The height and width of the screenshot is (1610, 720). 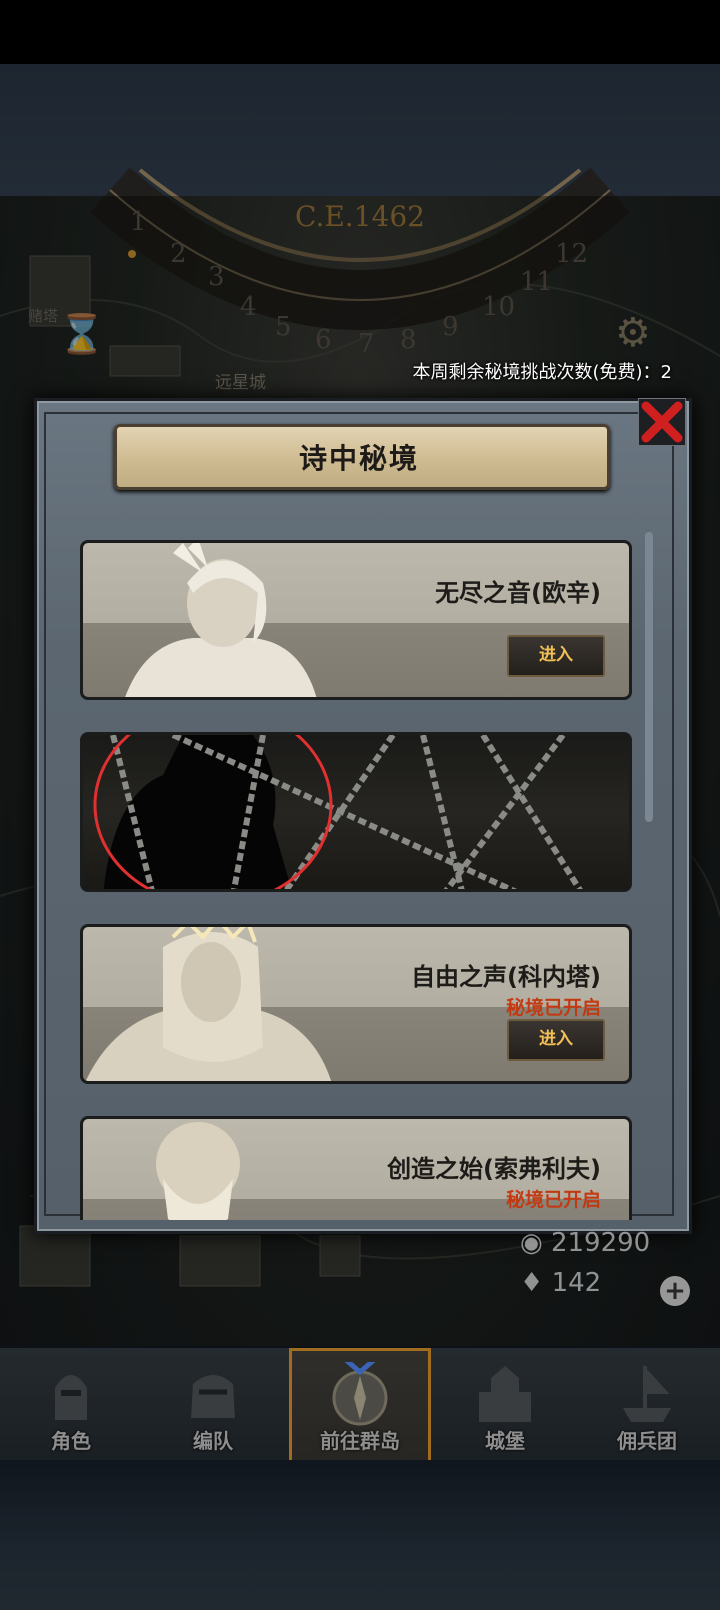 What do you see at coordinates (358, 458) in the screenshot?
I see `panel-title: 诗中秘境` at bounding box center [358, 458].